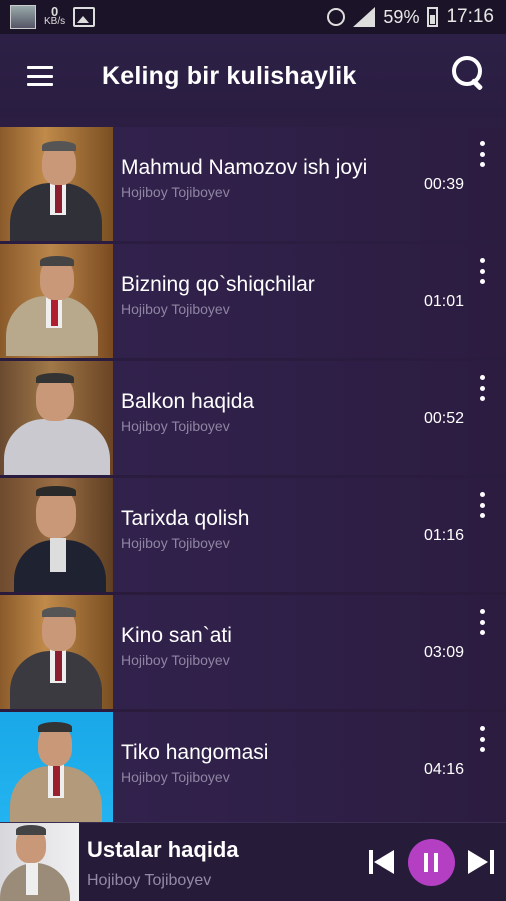 The height and width of the screenshot is (901, 506). Describe the element at coordinates (218, 284) in the screenshot. I see `song-title: Bizning qo`shiqchilar` at that location.